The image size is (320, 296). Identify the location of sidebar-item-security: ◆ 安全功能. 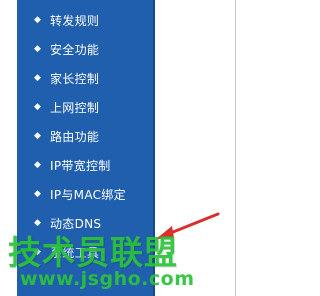
(86, 49).